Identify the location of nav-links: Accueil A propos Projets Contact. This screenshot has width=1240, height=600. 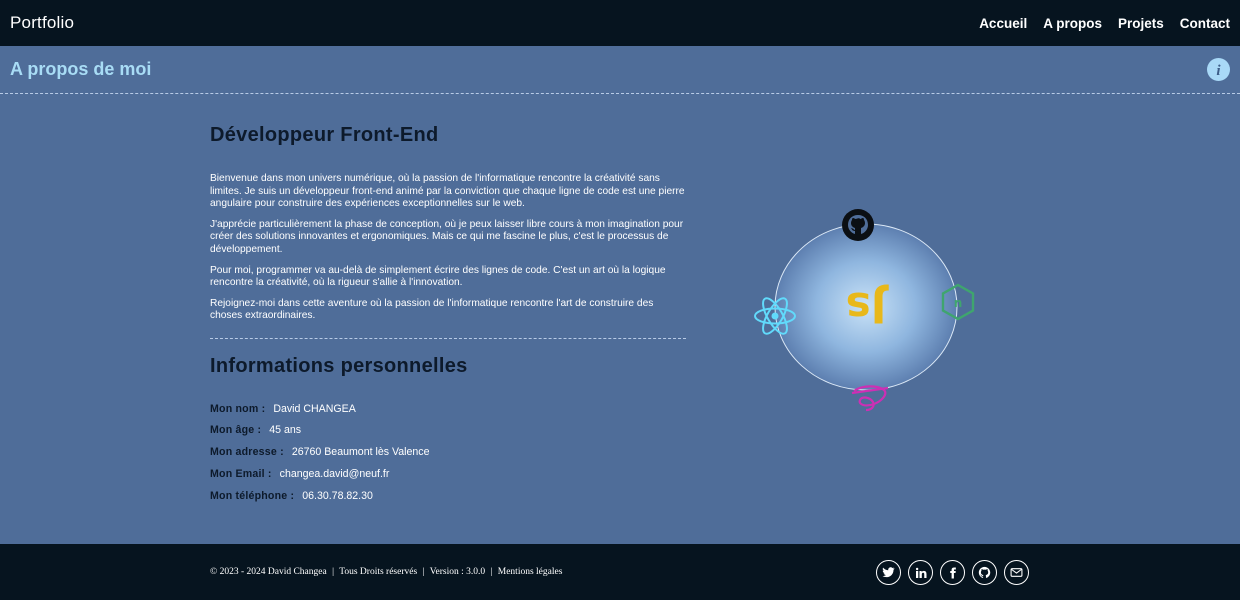
(1104, 23).